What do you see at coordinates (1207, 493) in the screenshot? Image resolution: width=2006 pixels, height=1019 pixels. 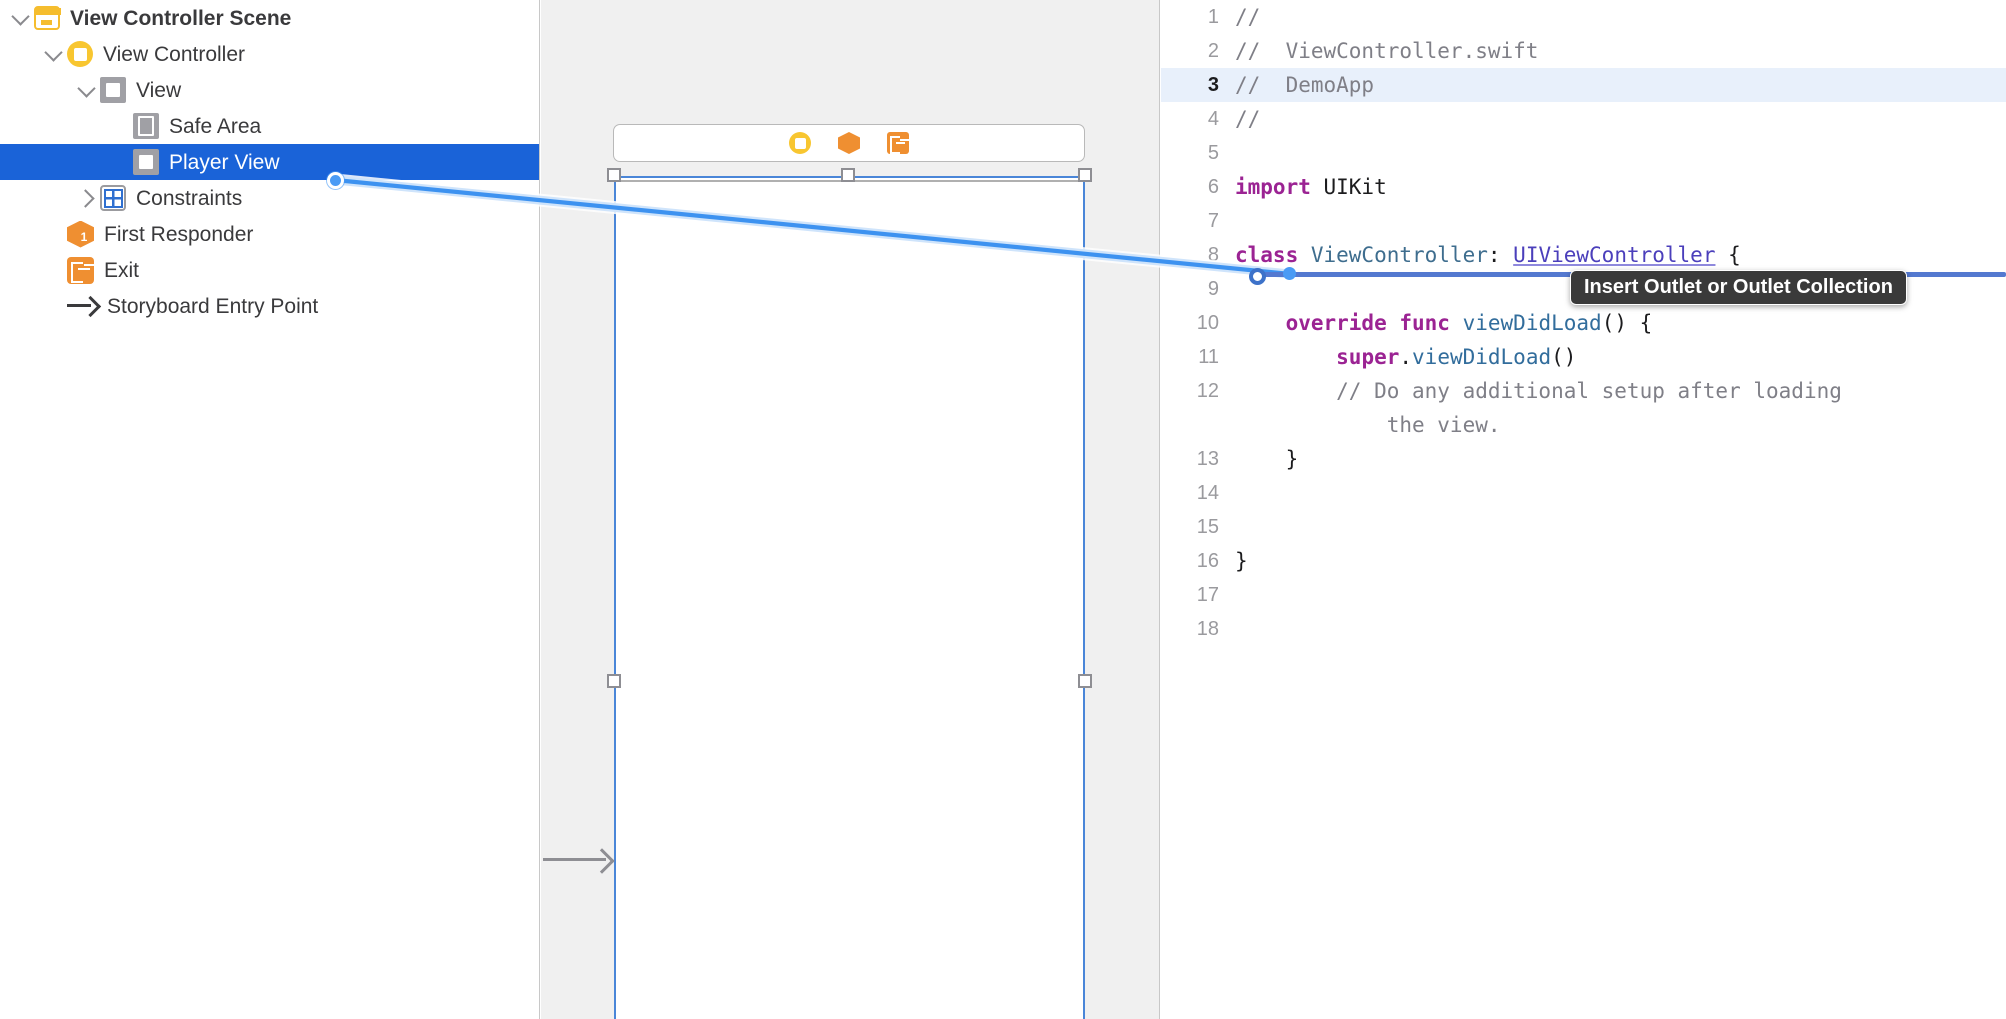 I see `line-number: 14` at bounding box center [1207, 493].